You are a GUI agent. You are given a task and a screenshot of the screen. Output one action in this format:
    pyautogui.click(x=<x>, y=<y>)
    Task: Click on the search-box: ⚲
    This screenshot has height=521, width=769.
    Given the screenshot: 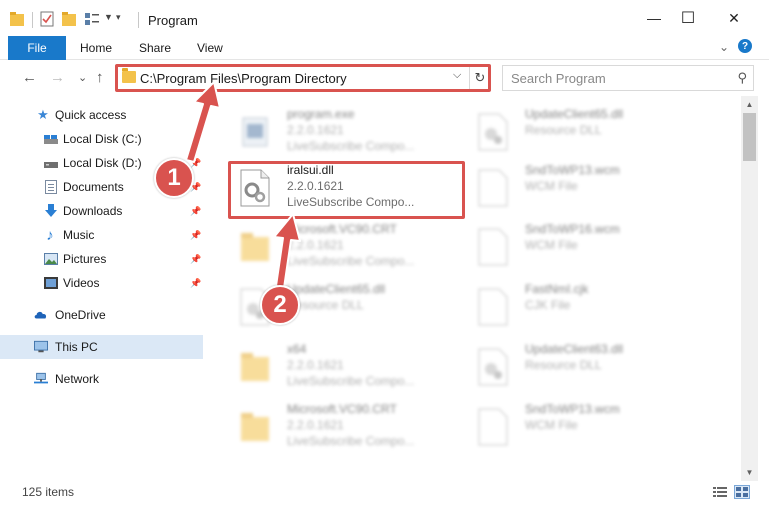 What is the action you would take?
    pyautogui.click(x=628, y=78)
    